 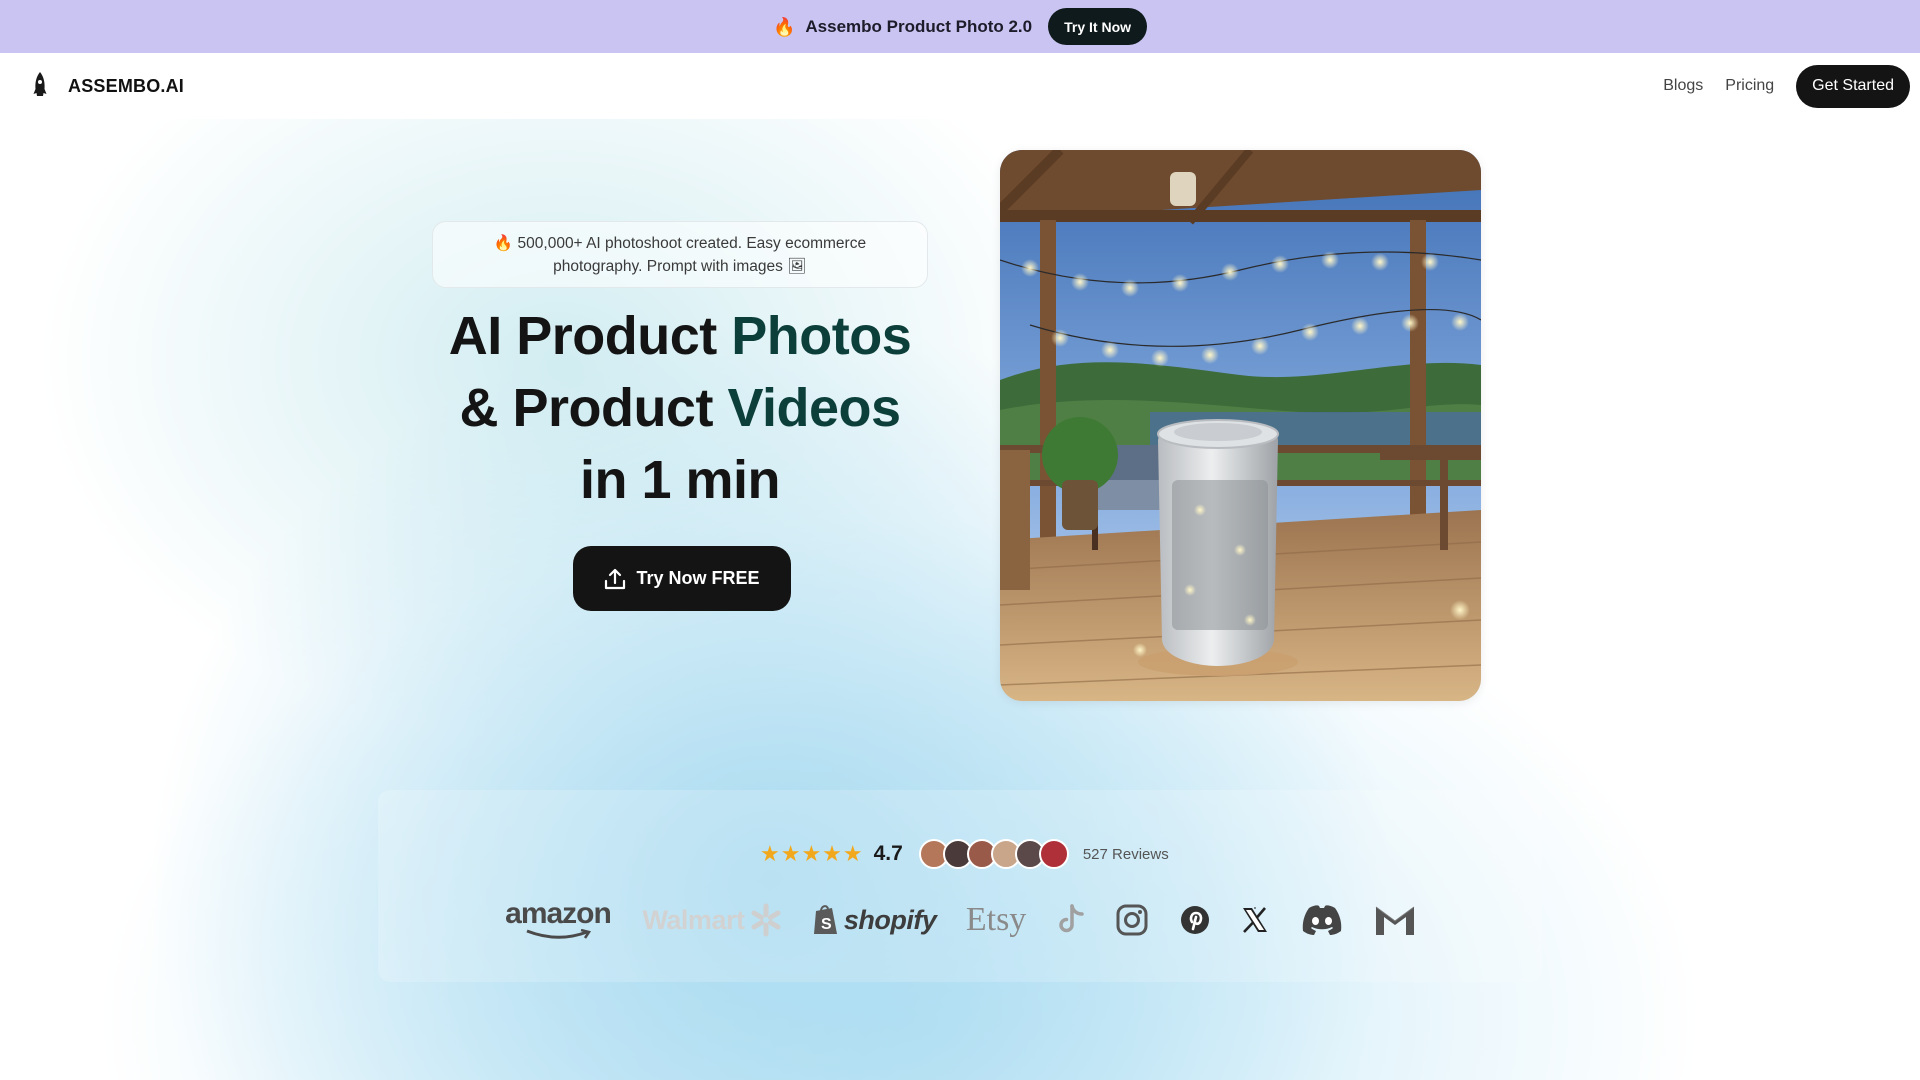 I want to click on product-scene-illustration, so click(x=1240, y=425).